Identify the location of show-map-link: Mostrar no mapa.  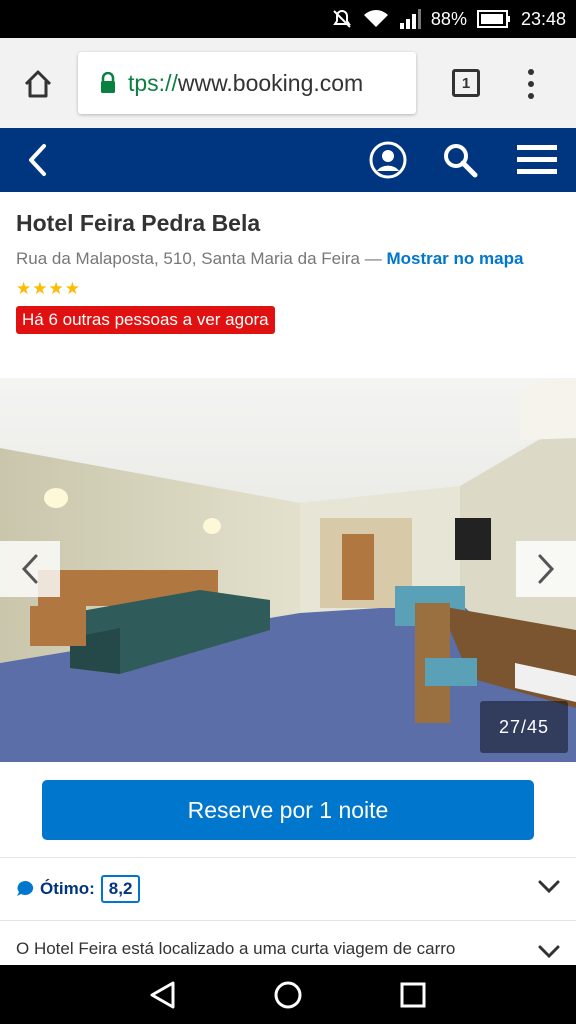
(454, 258).